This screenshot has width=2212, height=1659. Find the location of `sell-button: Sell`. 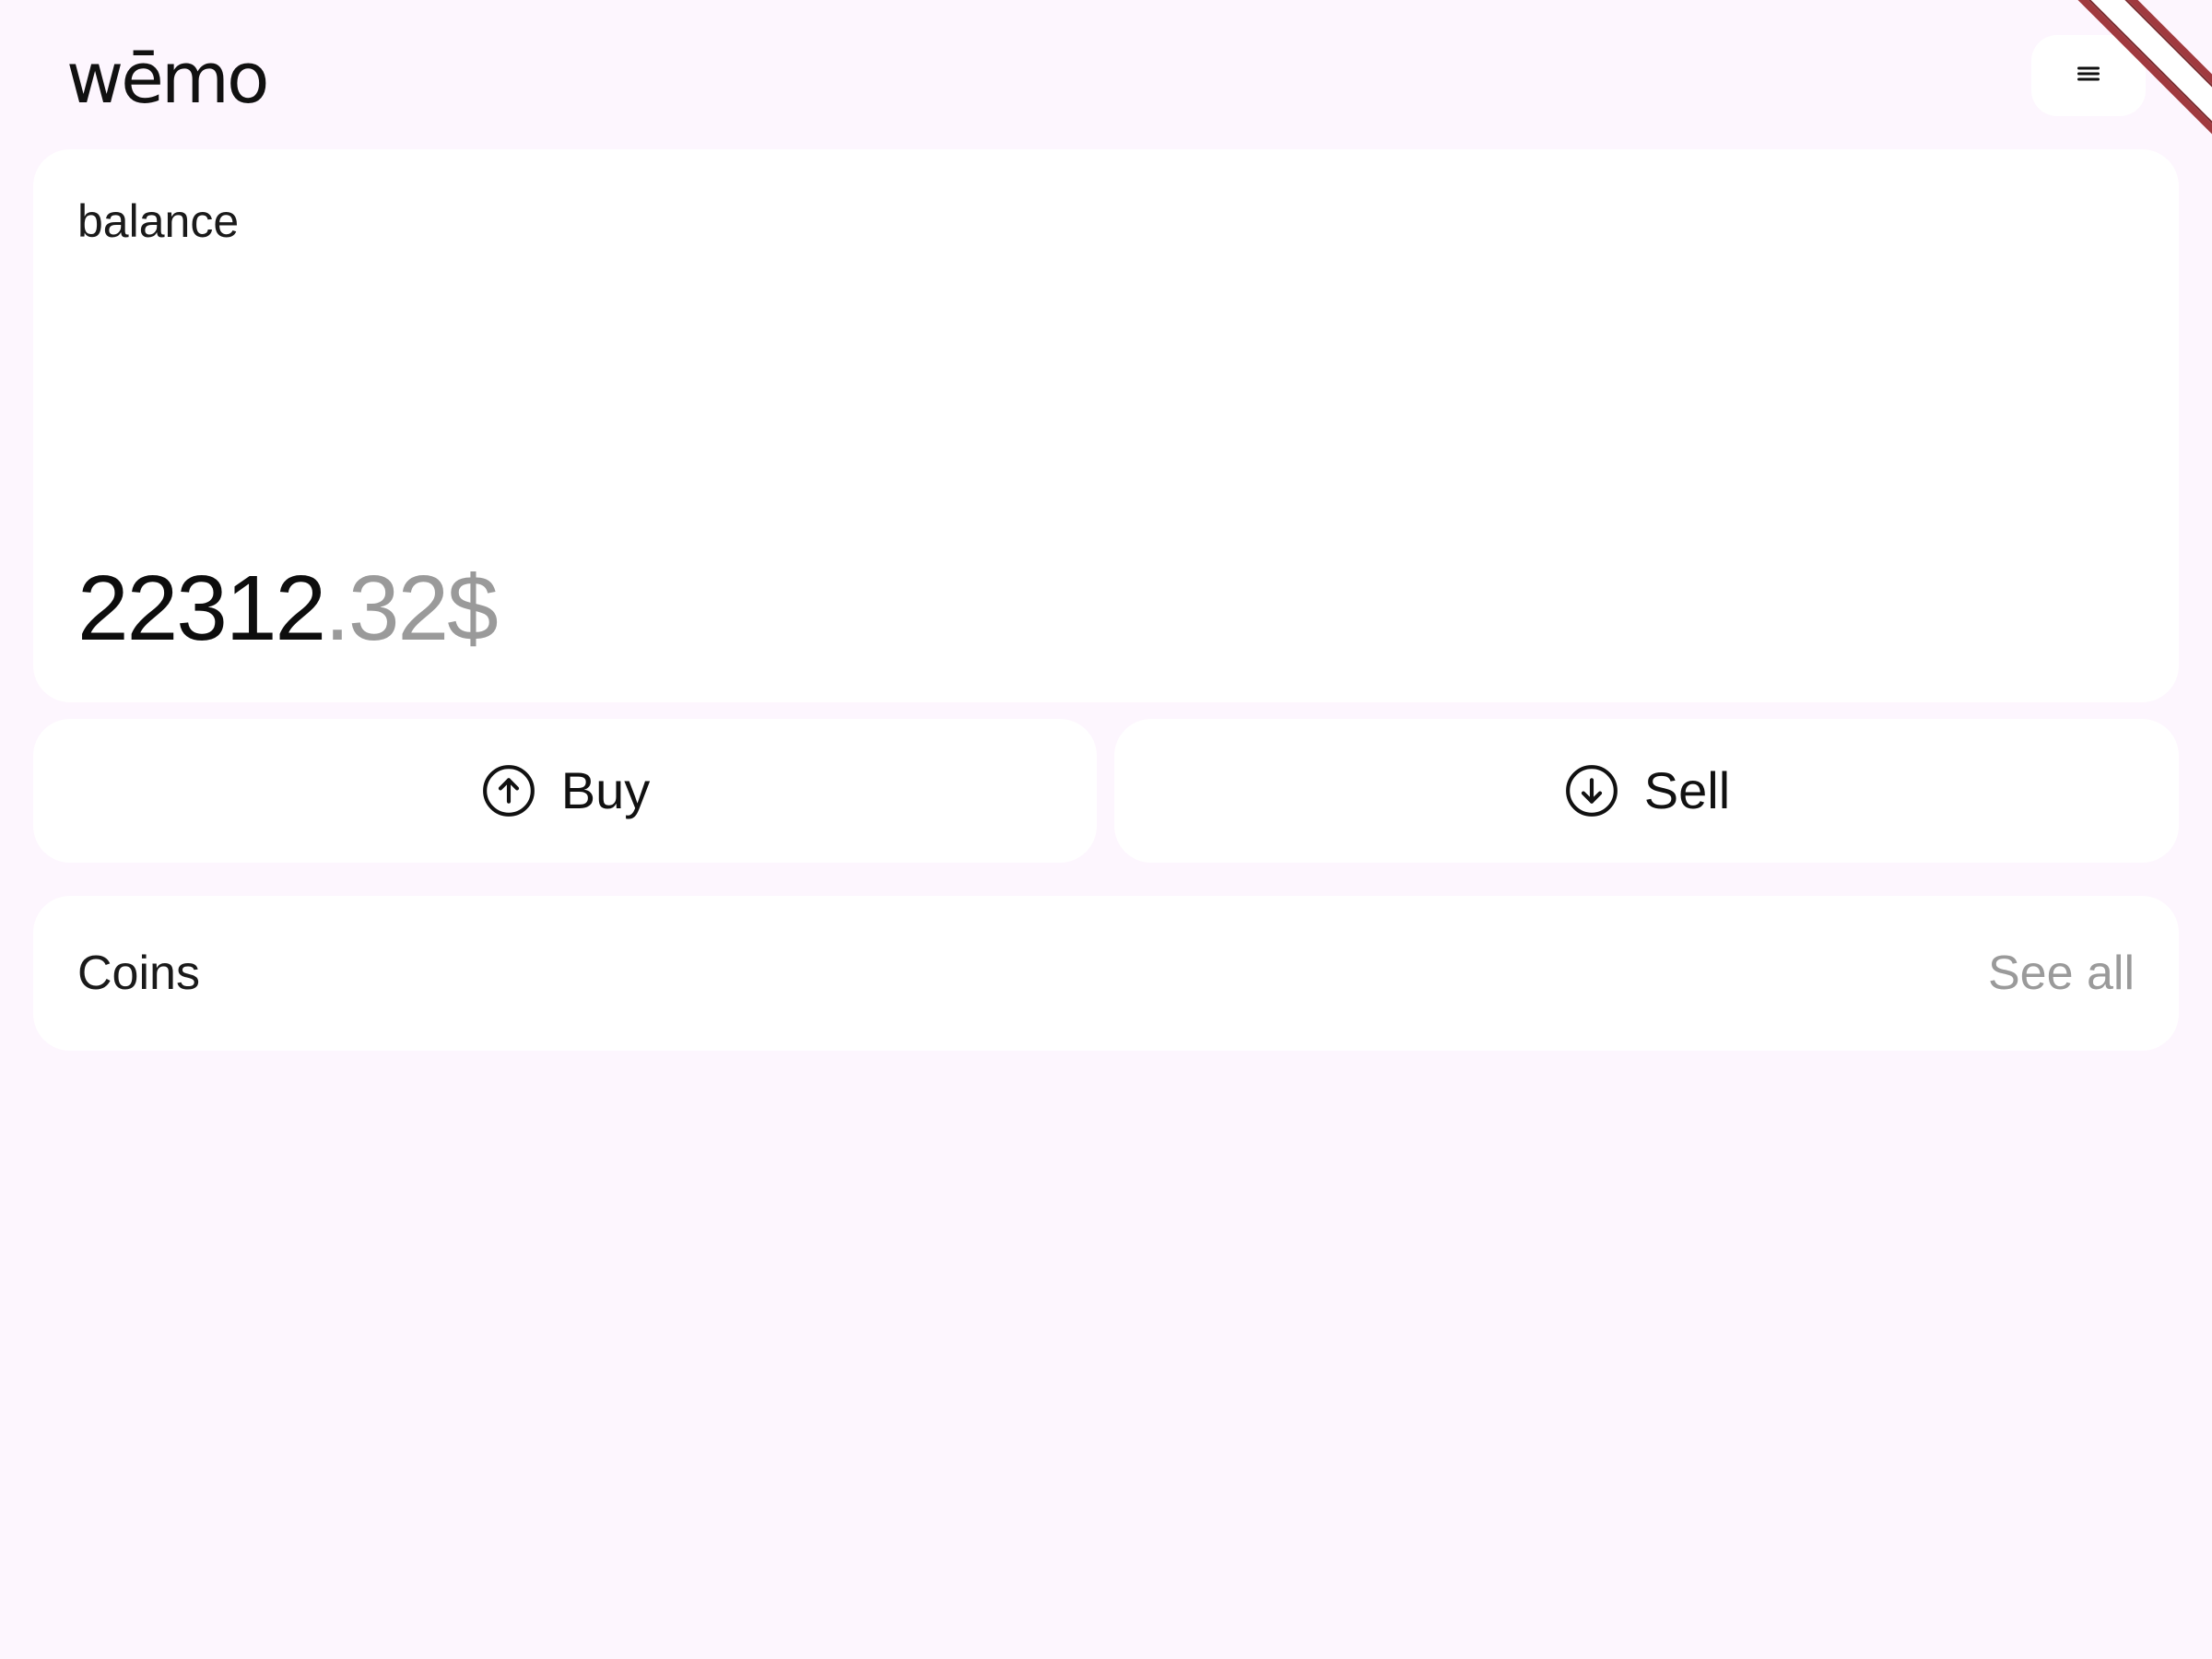

sell-button: Sell is located at coordinates (1646, 791).